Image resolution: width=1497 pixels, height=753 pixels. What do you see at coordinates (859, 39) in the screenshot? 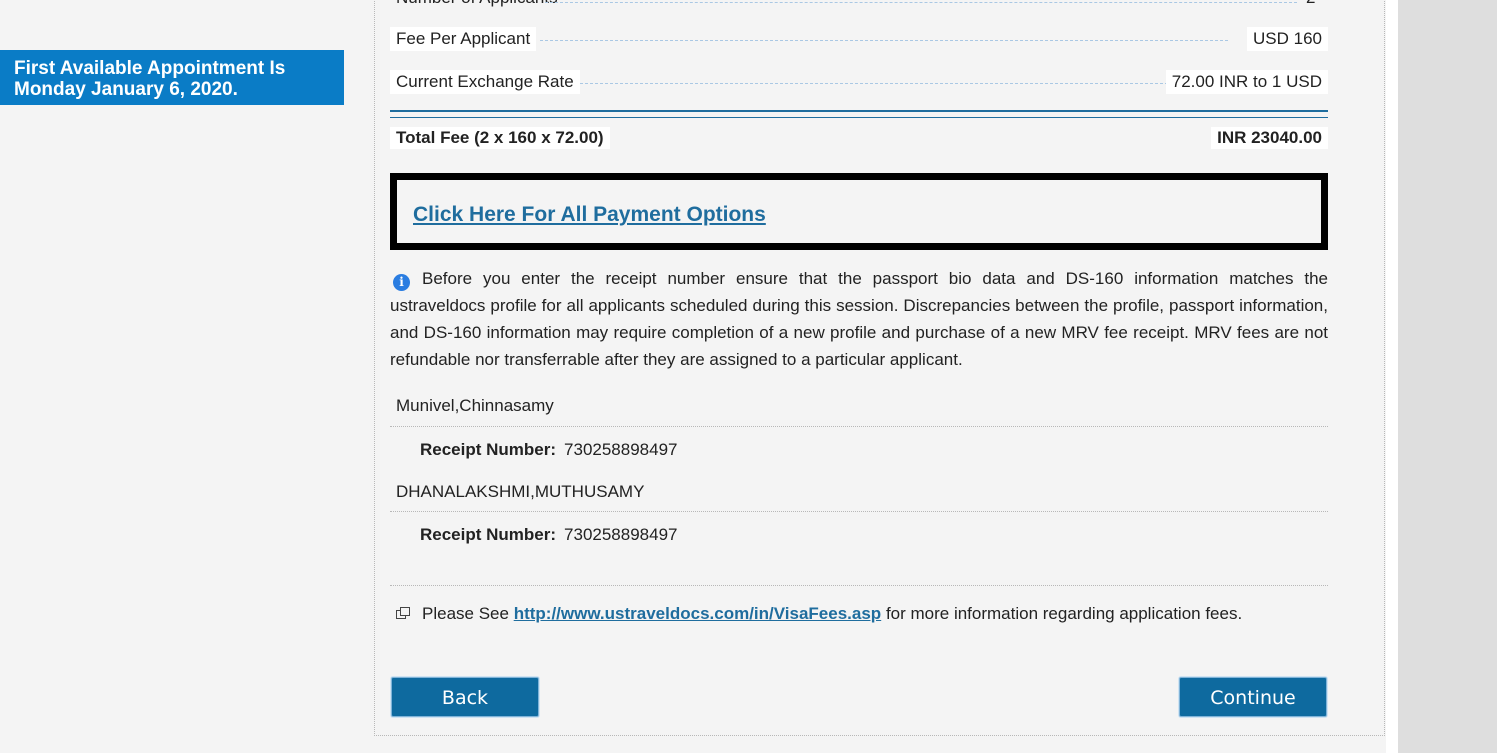
I see `fee-per-applicant-row: Fee Per Applicant USD 160` at bounding box center [859, 39].